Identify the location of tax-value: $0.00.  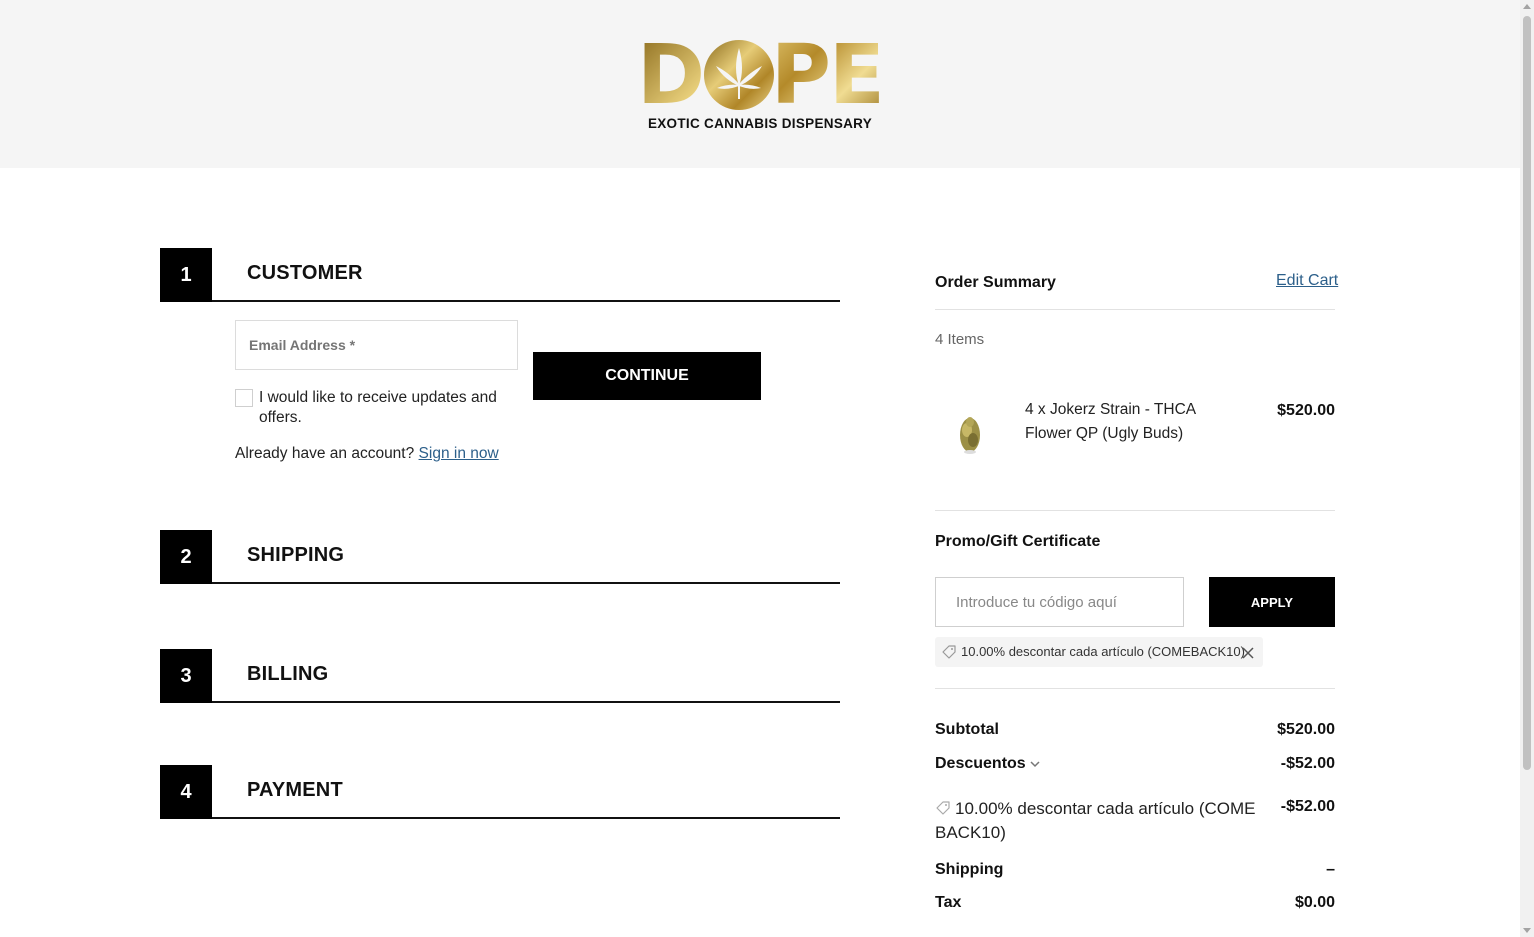
(1314, 902).